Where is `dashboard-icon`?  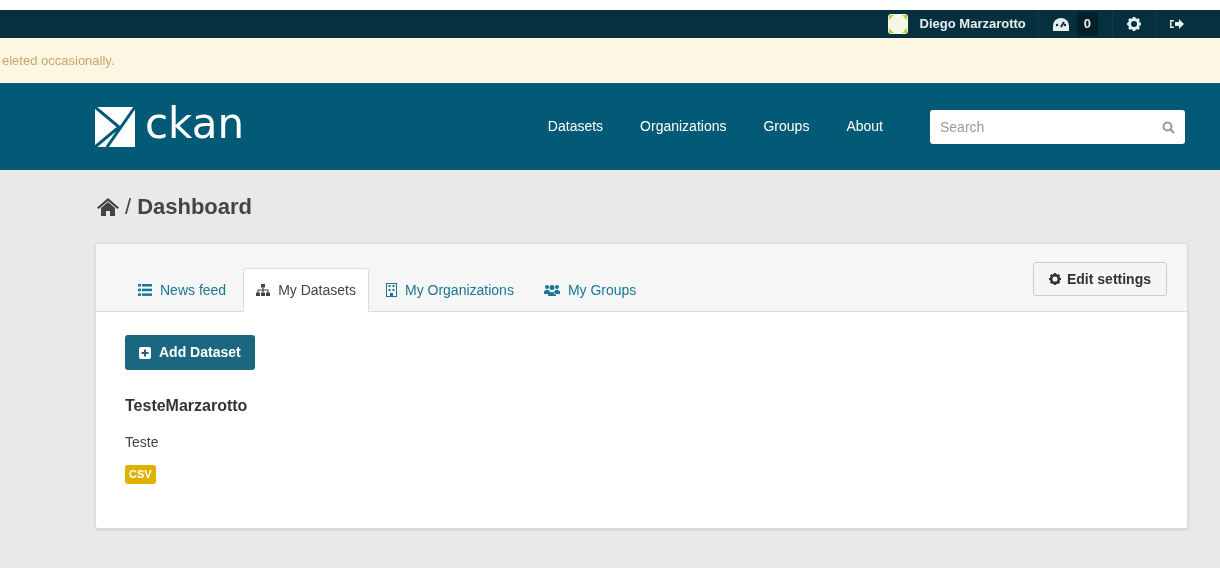 dashboard-icon is located at coordinates (1060, 24).